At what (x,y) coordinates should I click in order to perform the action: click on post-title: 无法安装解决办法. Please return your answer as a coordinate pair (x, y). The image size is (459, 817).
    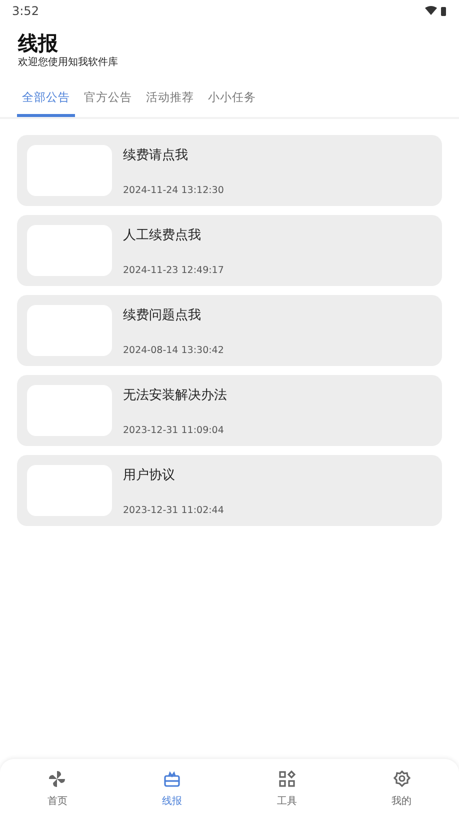
    Looking at the image, I should click on (175, 395).